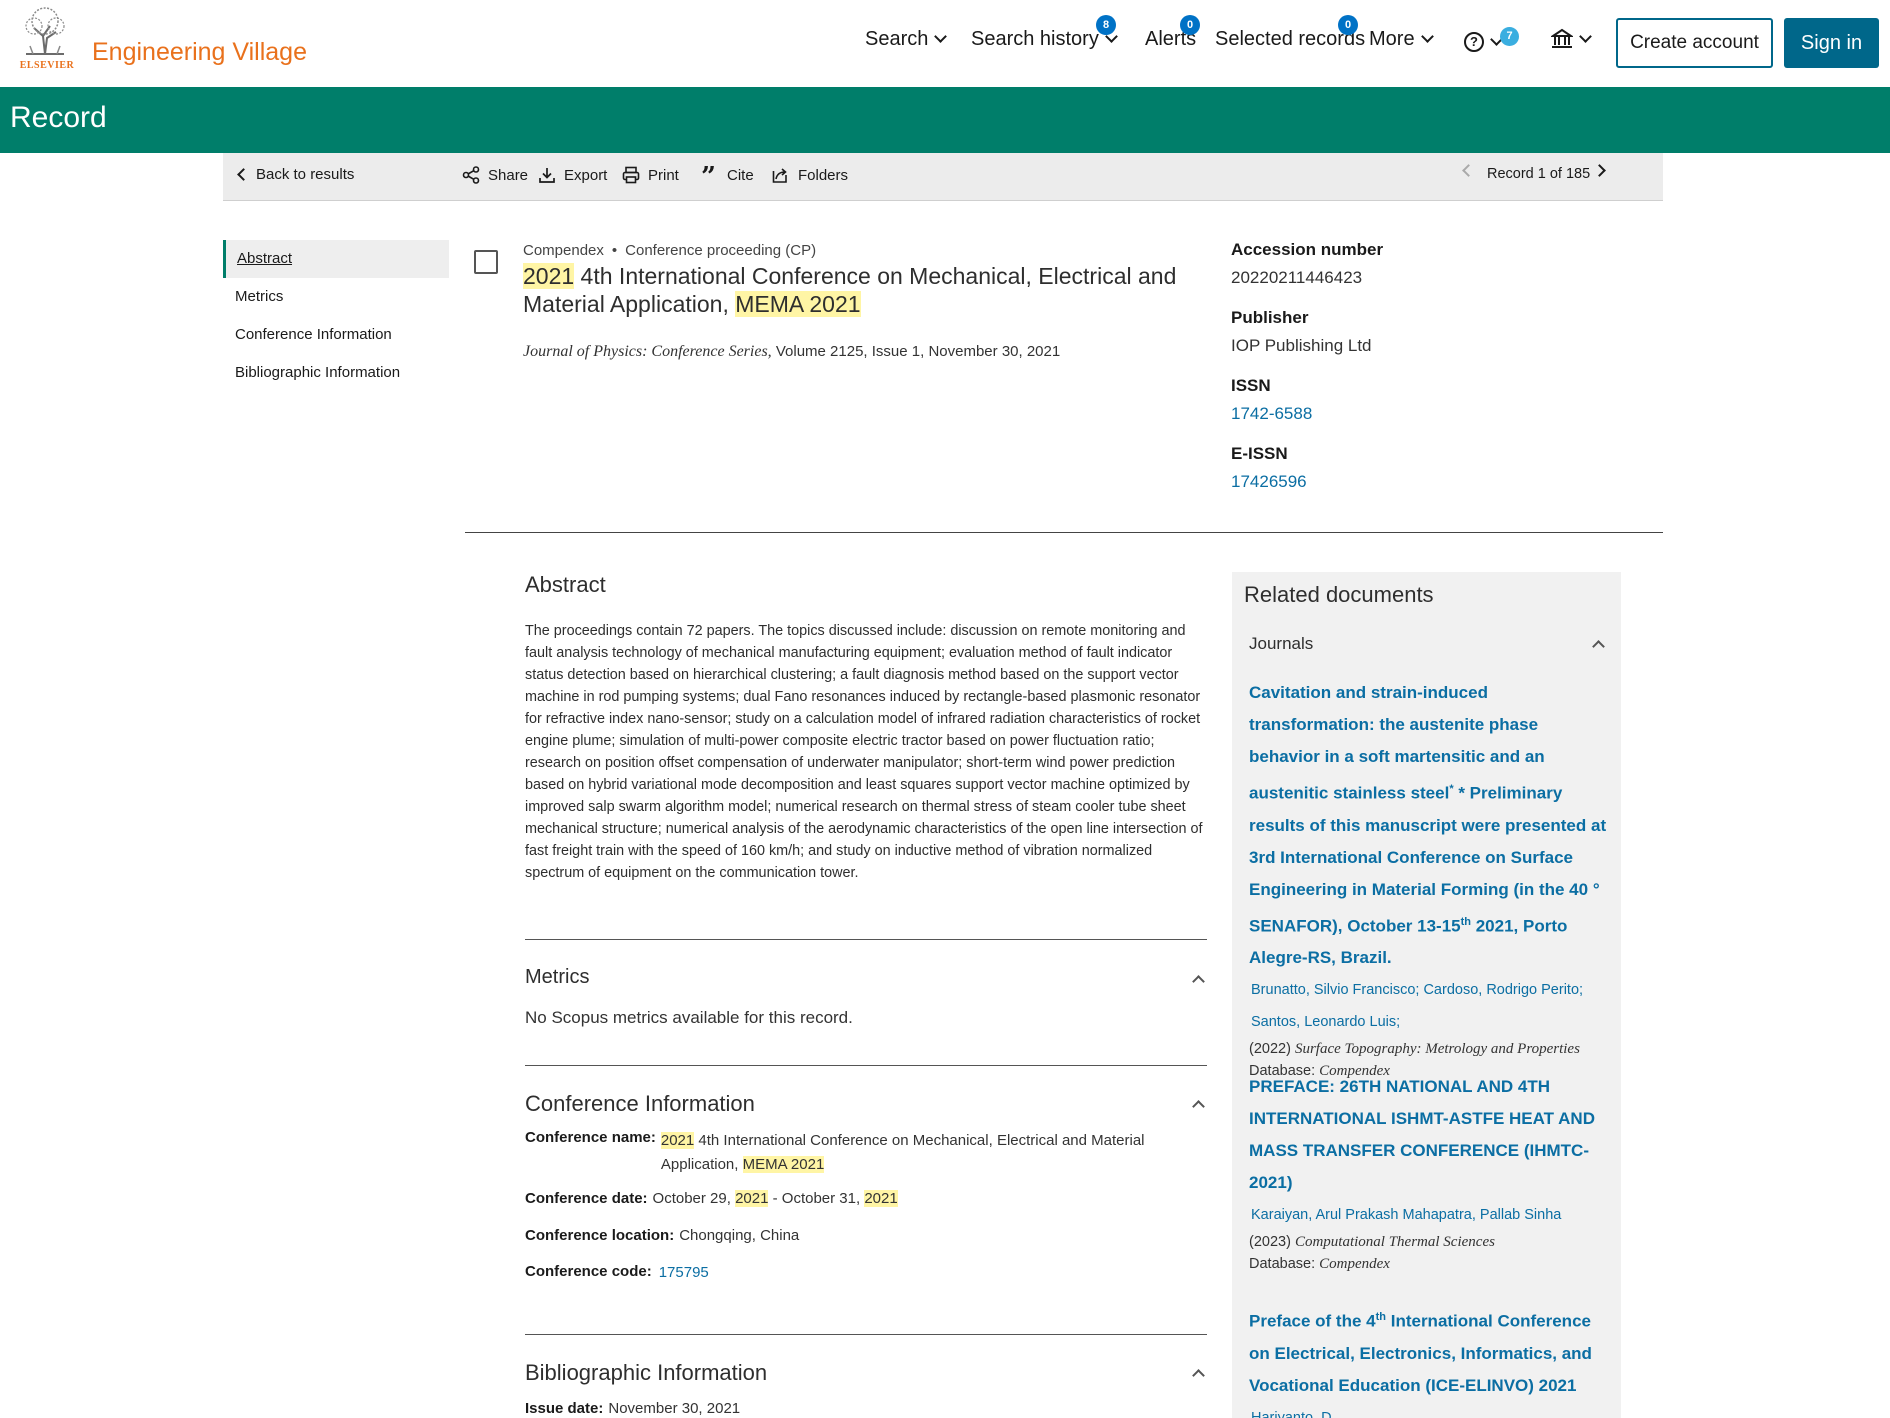 This screenshot has width=1890, height=1418. Describe the element at coordinates (1251, 385) in the screenshot. I see `issn-label: ISSN` at that location.